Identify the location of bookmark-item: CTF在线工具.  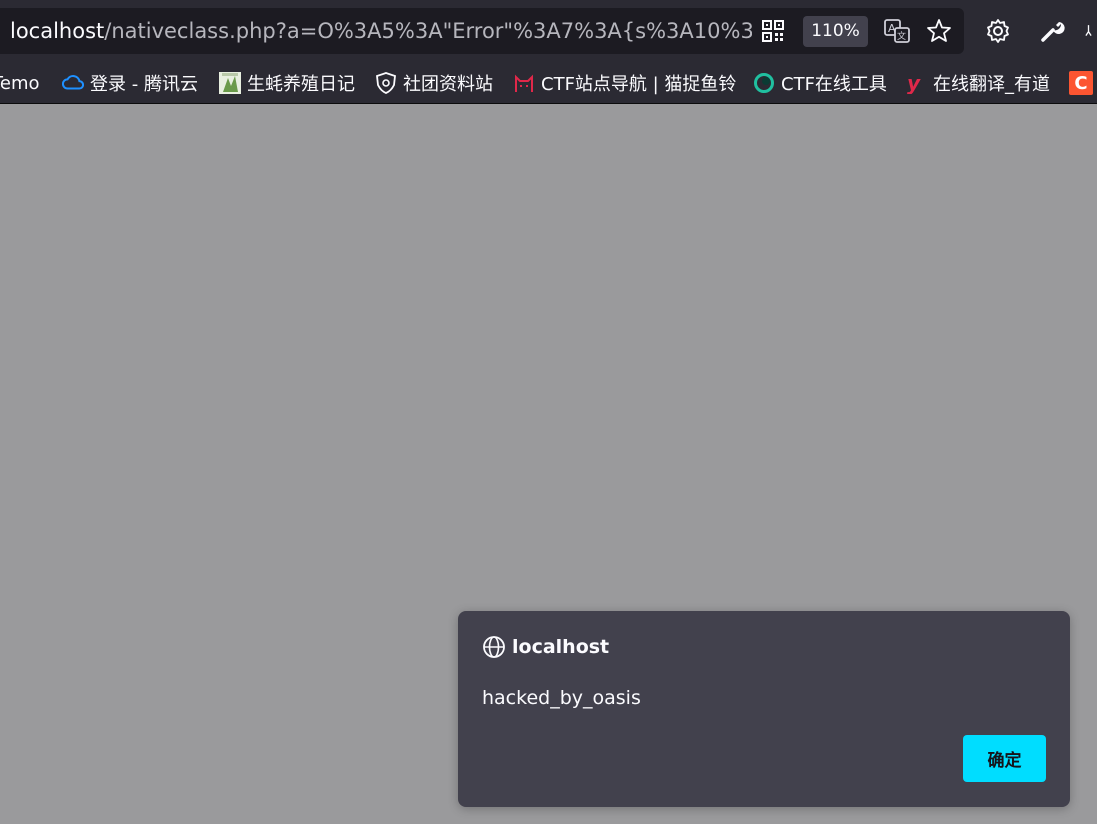
(820, 83).